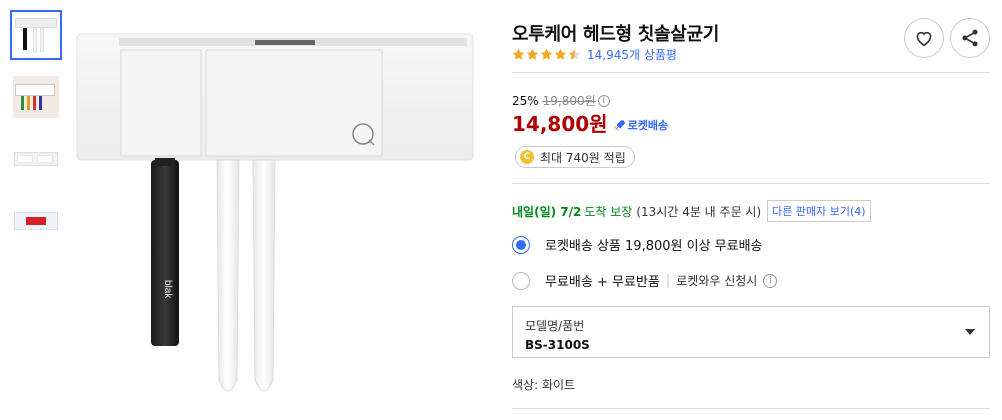 The height and width of the screenshot is (420, 1002). I want to click on heart-icon, so click(924, 39).